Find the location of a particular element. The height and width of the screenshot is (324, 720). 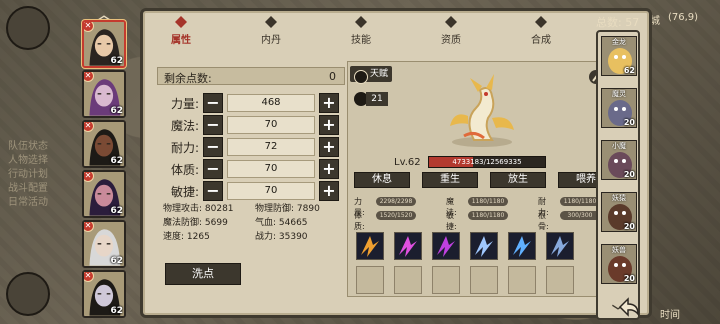

pet-level: Lv.62 is located at coordinates (407, 162).